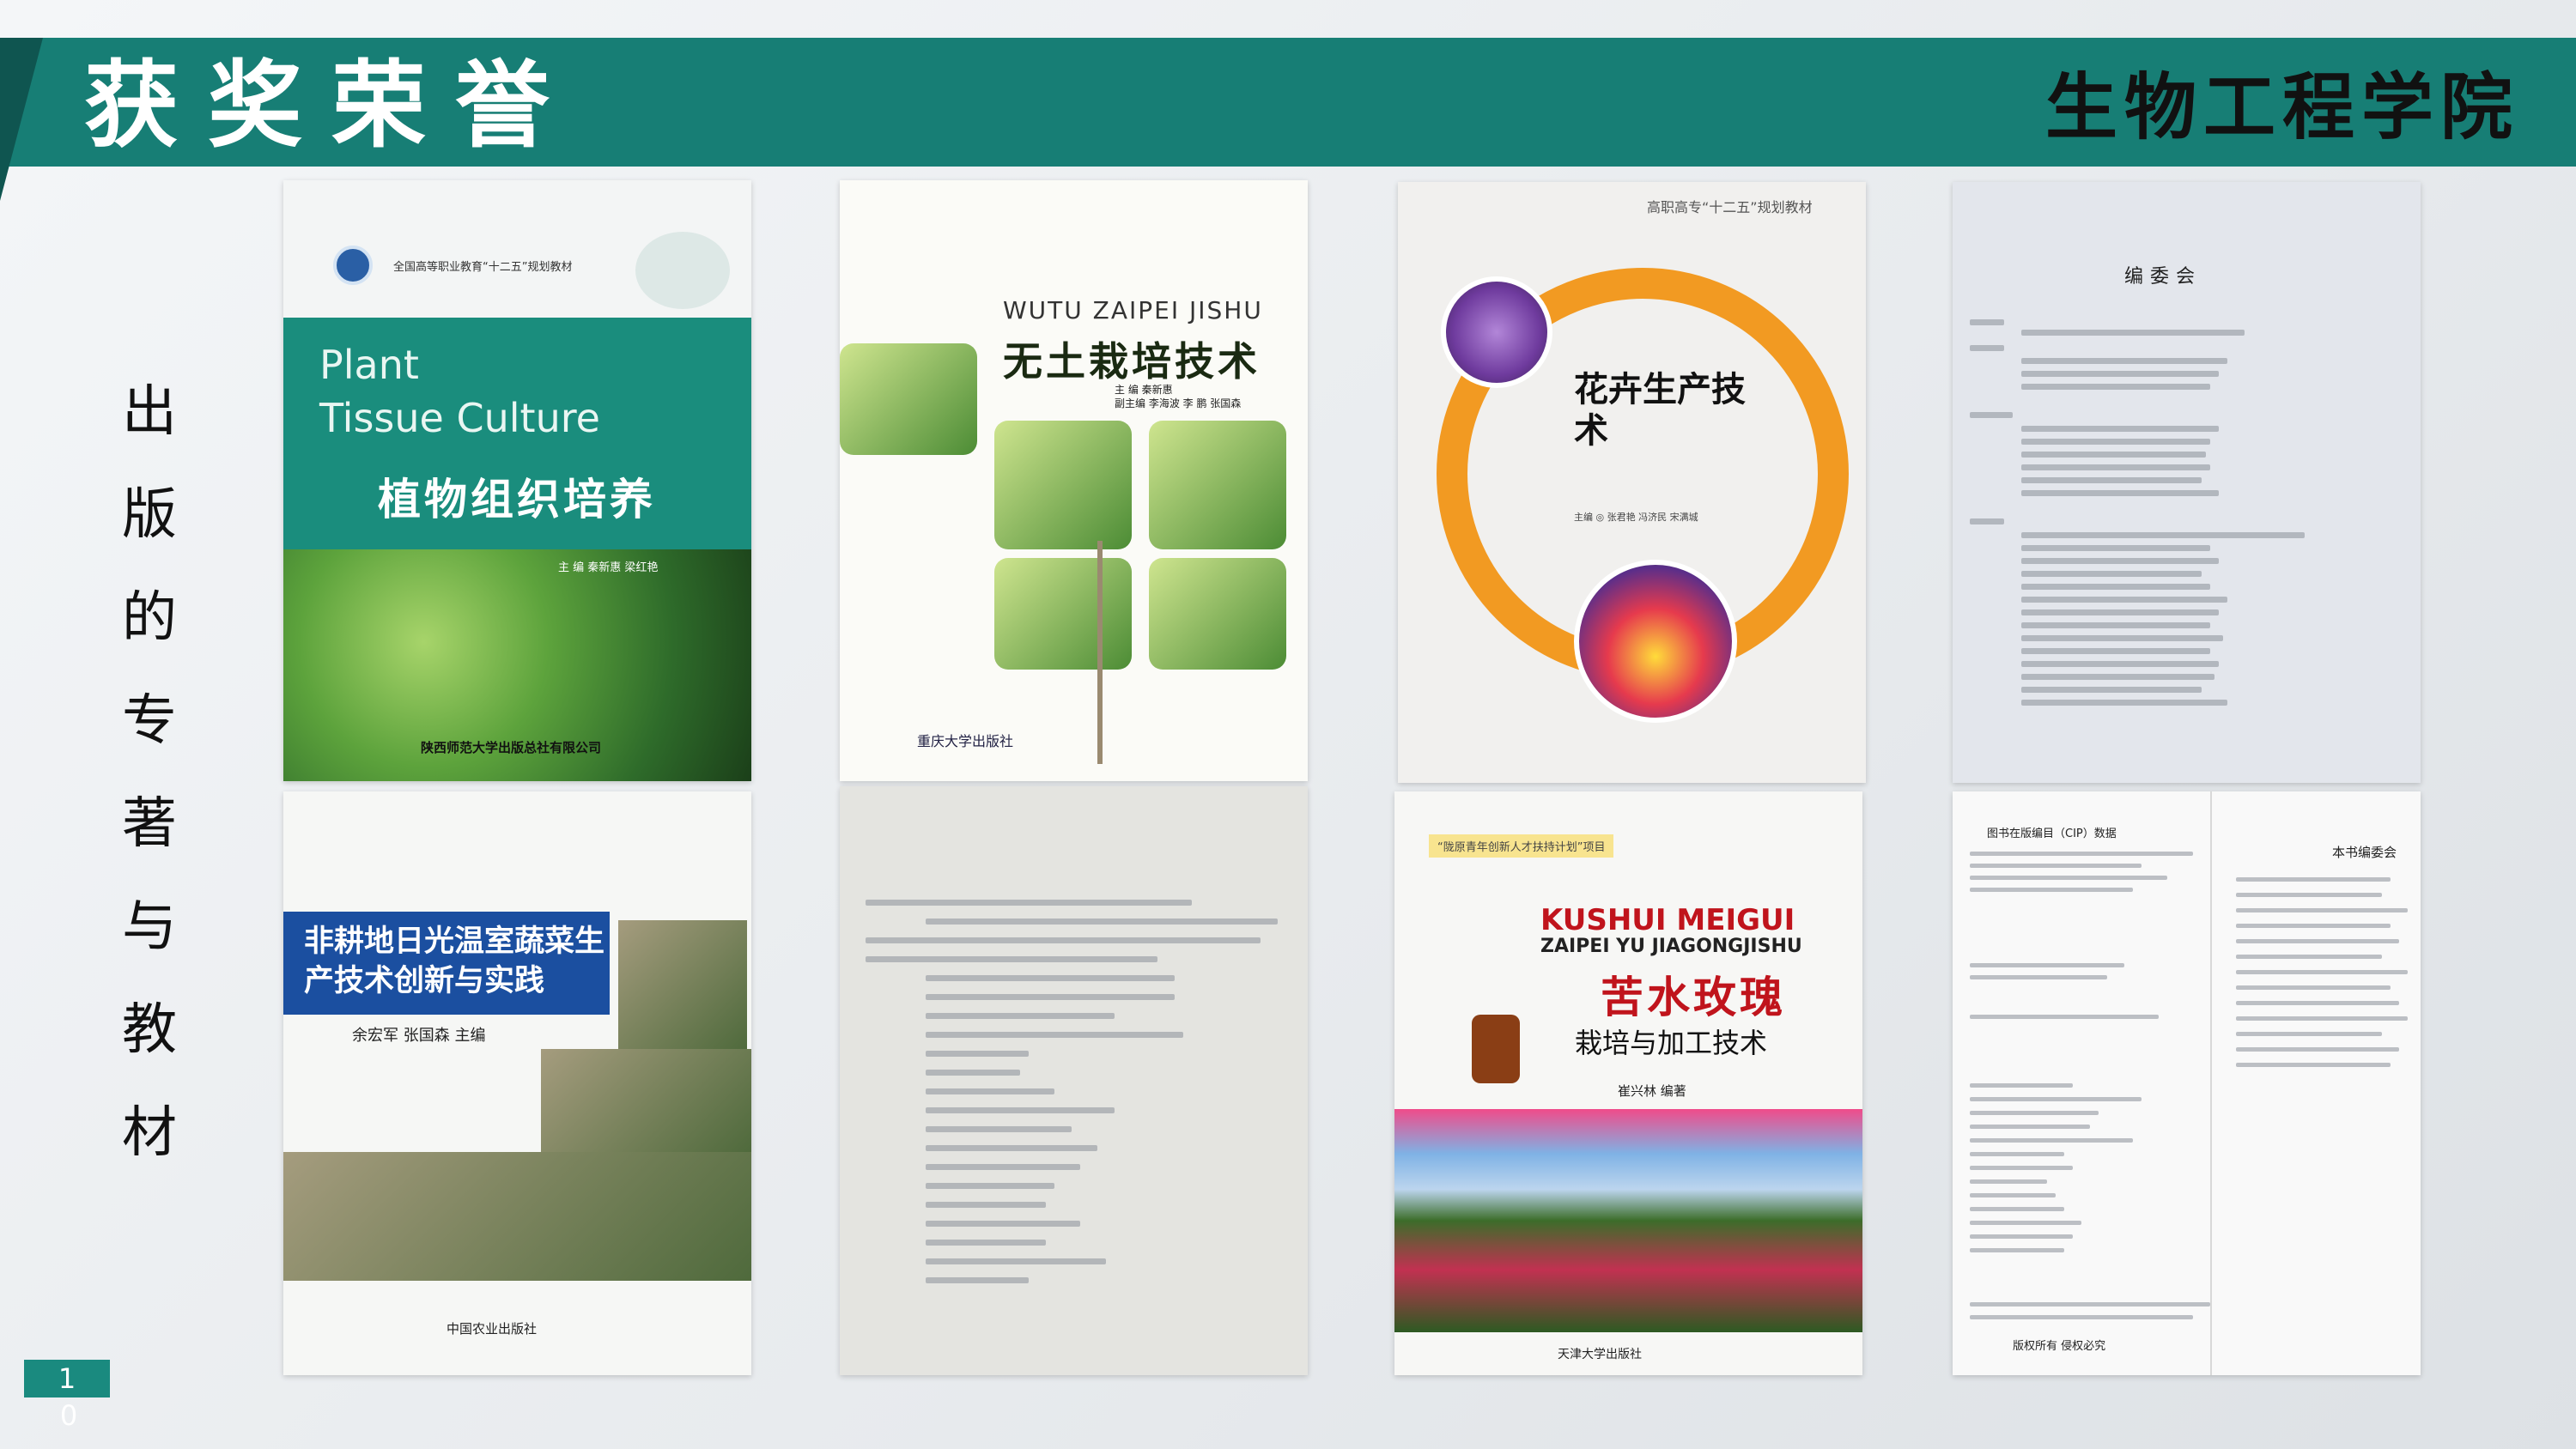  Describe the element at coordinates (1178, 403) in the screenshot. I see `book-author-line2: 副主编 李海波 李 鹏 张国森` at that location.